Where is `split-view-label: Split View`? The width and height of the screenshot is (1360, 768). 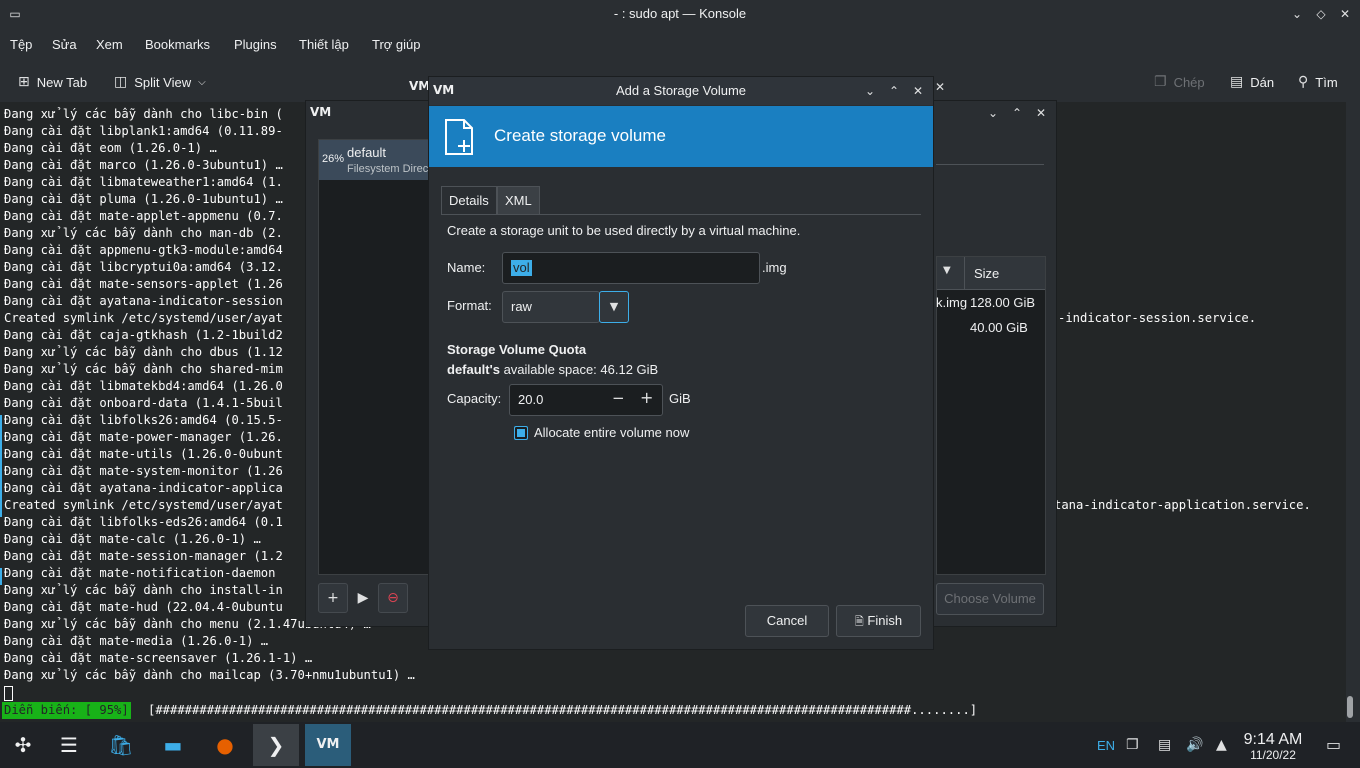
split-view-label: Split View is located at coordinates (163, 82).